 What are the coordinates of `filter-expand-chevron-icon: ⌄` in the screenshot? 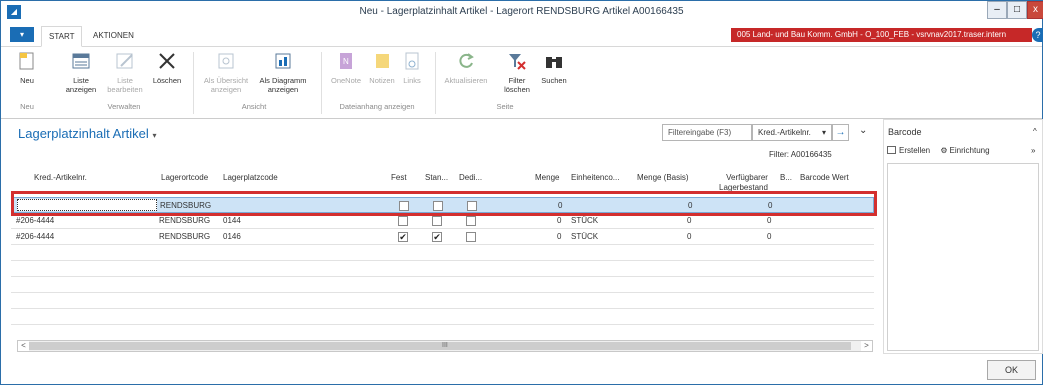 It's located at (863, 130).